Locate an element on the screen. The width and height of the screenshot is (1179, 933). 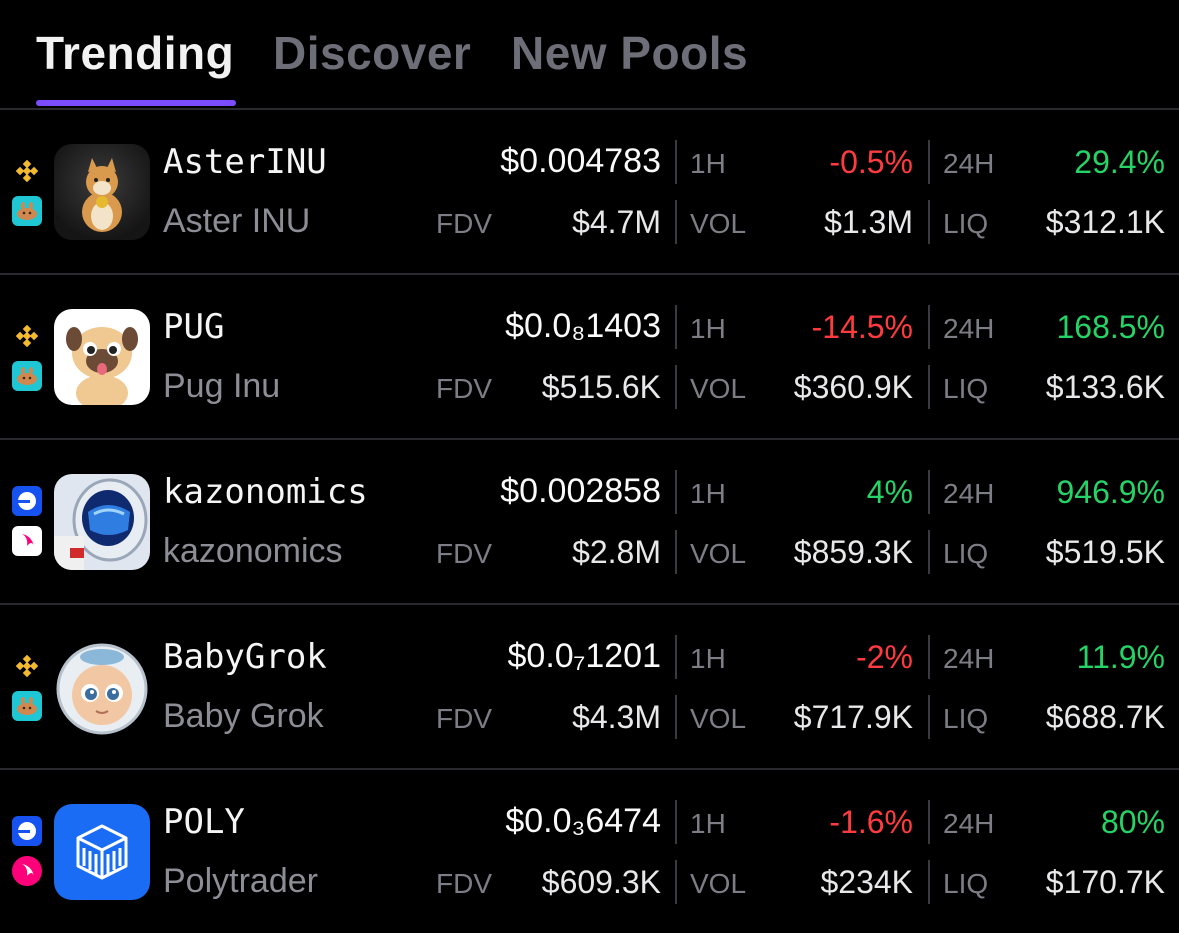
asterinu-logo-icon is located at coordinates (102, 192).